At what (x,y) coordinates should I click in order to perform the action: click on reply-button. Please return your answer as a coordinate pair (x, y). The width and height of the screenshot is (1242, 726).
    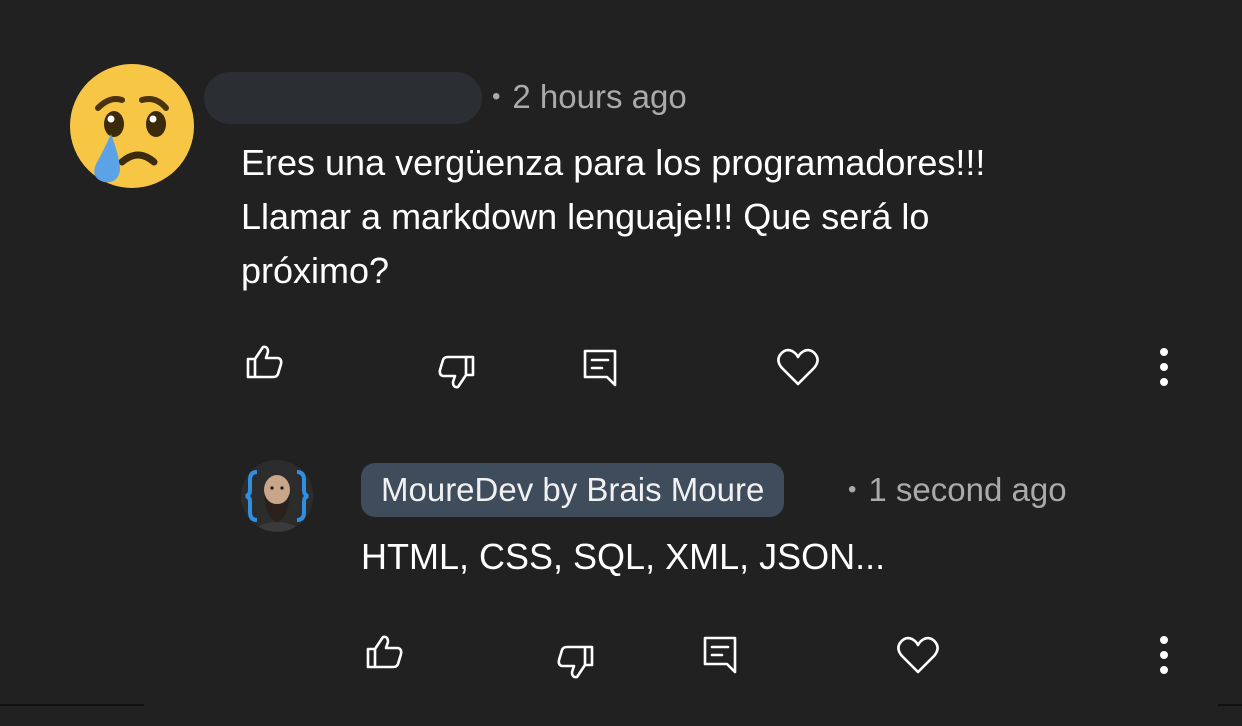
    Looking at the image, I should click on (600, 368).